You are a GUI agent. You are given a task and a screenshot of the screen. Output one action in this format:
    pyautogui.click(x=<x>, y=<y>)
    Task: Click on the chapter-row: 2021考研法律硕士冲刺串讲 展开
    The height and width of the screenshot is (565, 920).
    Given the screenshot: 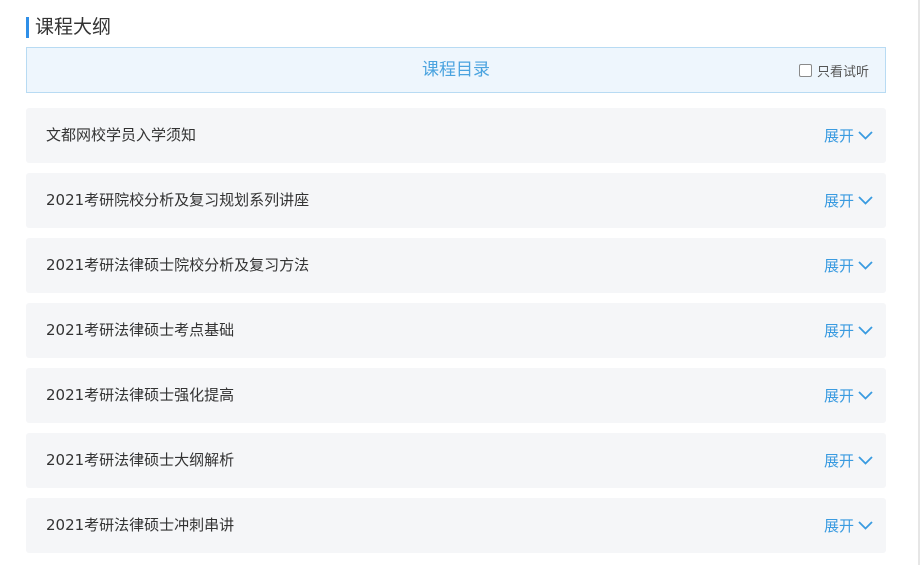 What is the action you would take?
    pyautogui.click(x=456, y=525)
    